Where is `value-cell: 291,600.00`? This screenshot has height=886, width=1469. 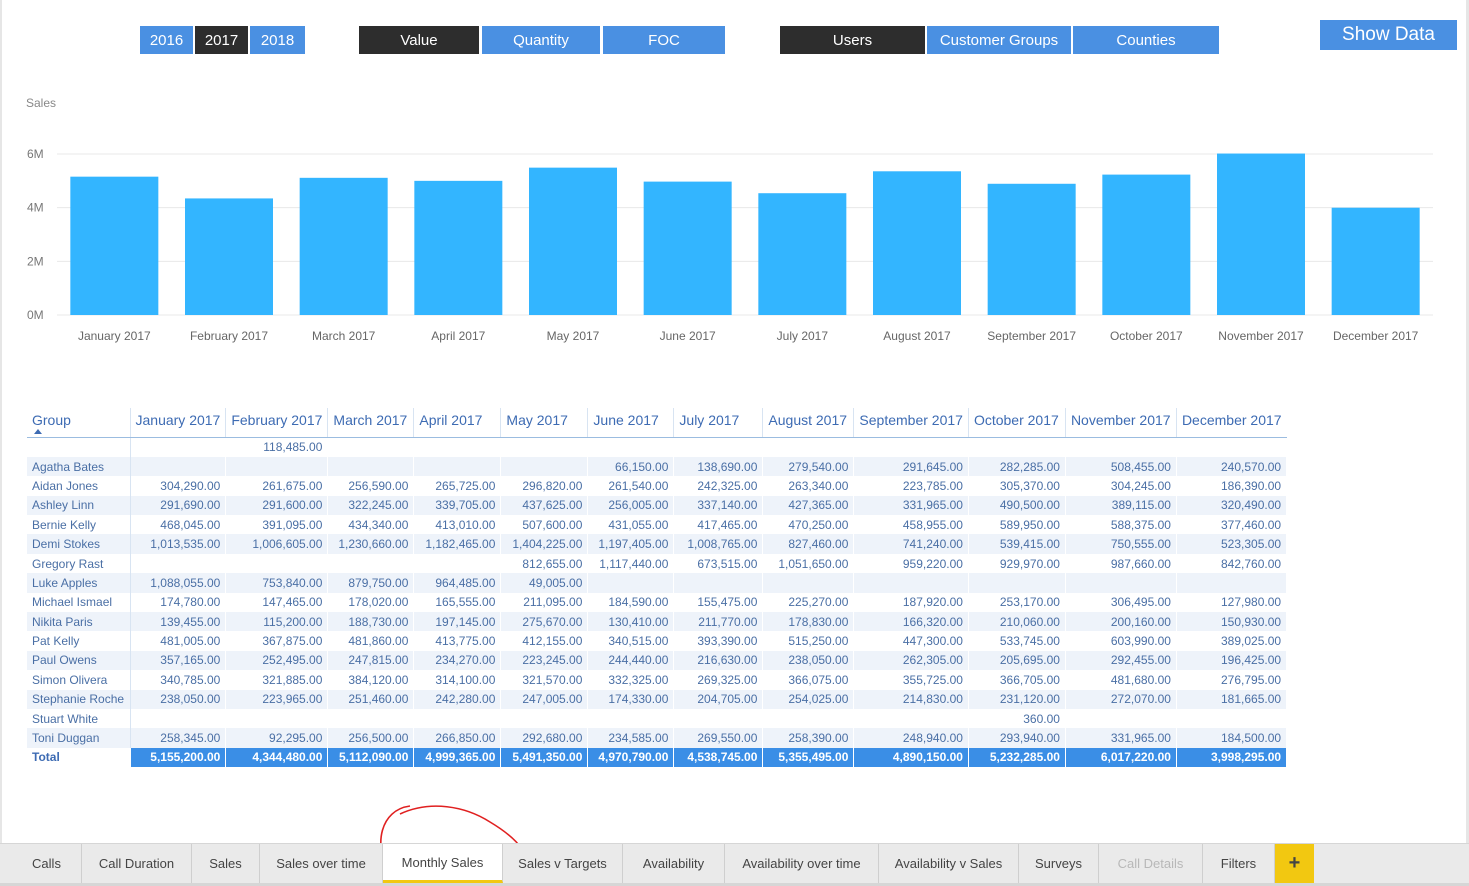 value-cell: 291,600.00 is located at coordinates (277, 505).